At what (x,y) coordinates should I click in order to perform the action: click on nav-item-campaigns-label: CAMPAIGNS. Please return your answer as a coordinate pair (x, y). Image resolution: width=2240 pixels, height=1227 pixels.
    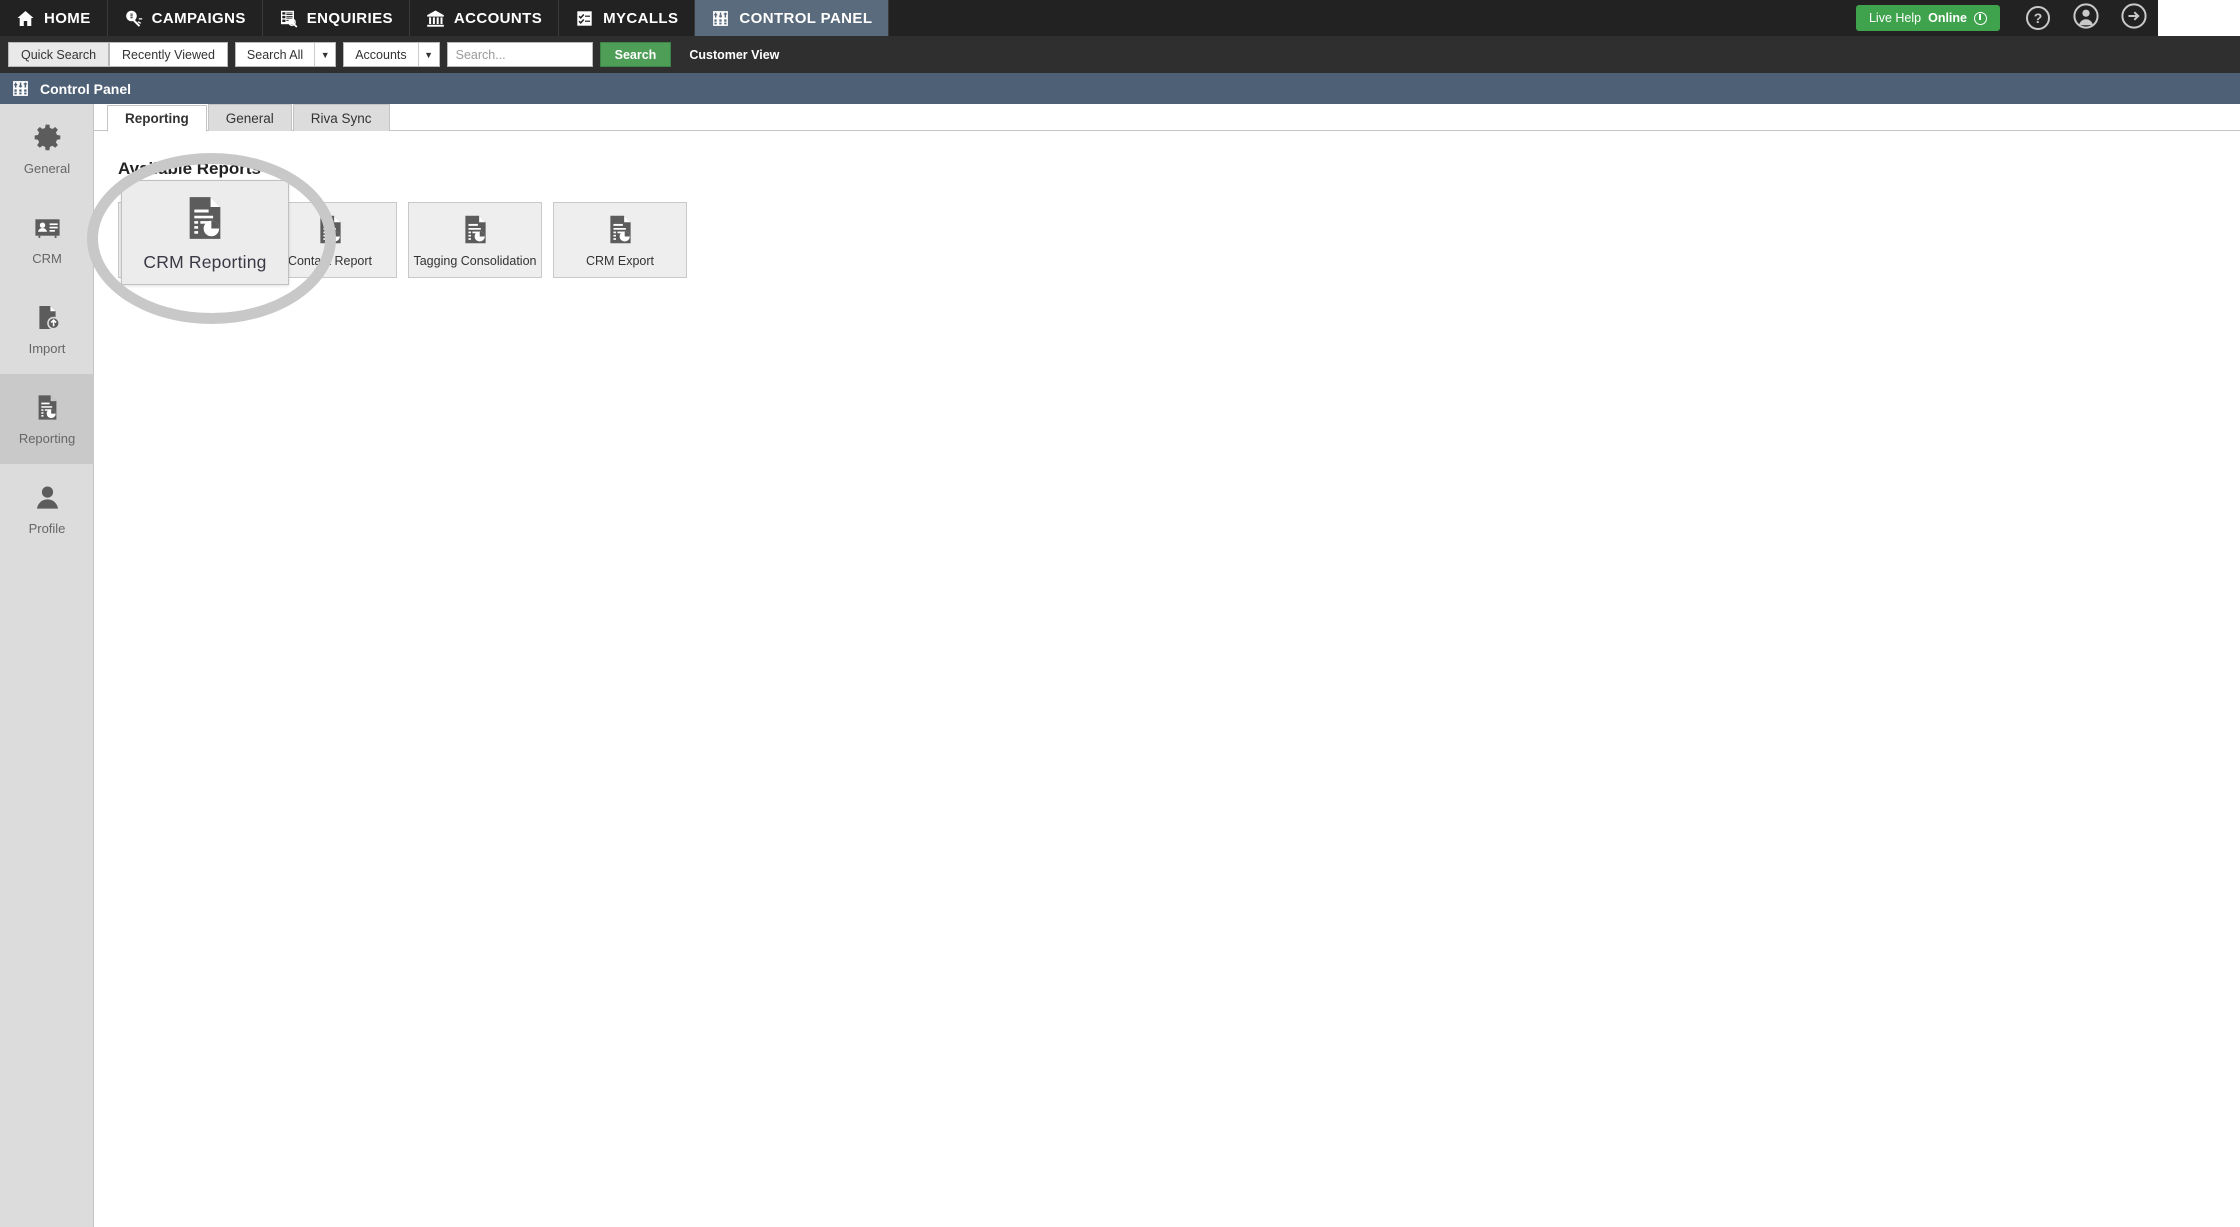
    Looking at the image, I should click on (198, 18).